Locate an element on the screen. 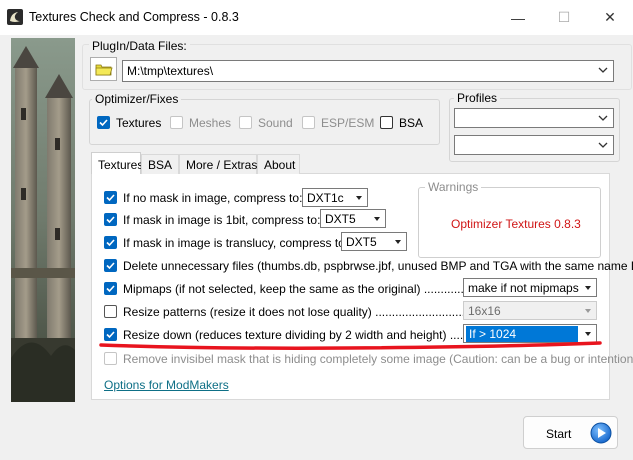 The height and width of the screenshot is (460, 633). start-button: Start is located at coordinates (570, 432).